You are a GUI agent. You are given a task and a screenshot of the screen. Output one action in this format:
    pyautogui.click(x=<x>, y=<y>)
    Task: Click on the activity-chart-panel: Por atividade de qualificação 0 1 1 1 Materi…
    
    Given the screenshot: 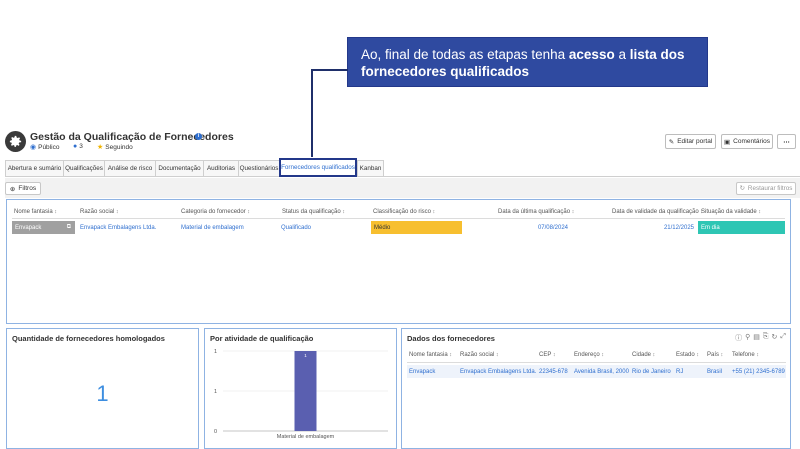 What is the action you would take?
    pyautogui.click(x=300, y=388)
    